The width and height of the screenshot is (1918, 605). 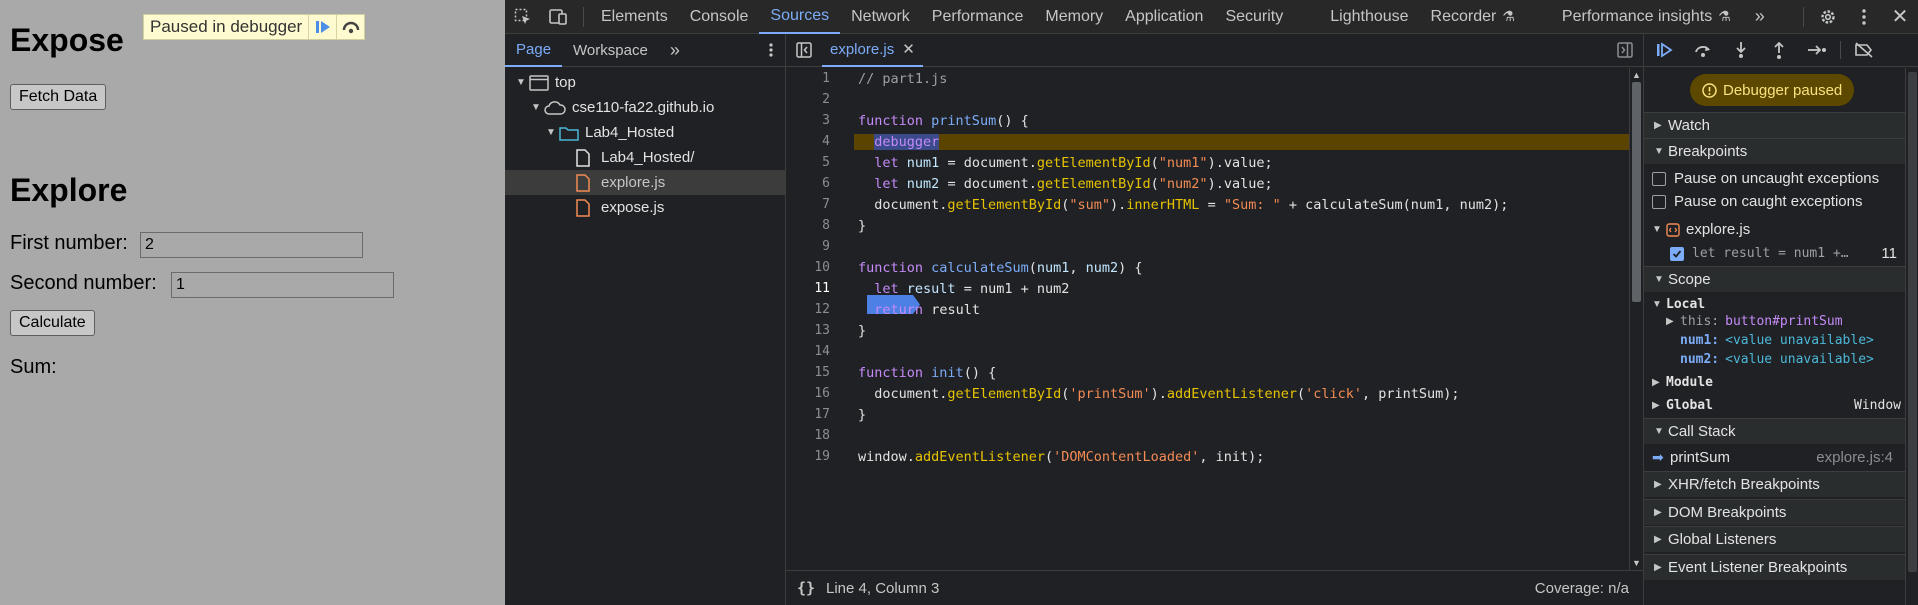 What do you see at coordinates (908, 49) in the screenshot?
I see `close-tab-icon: ✕` at bounding box center [908, 49].